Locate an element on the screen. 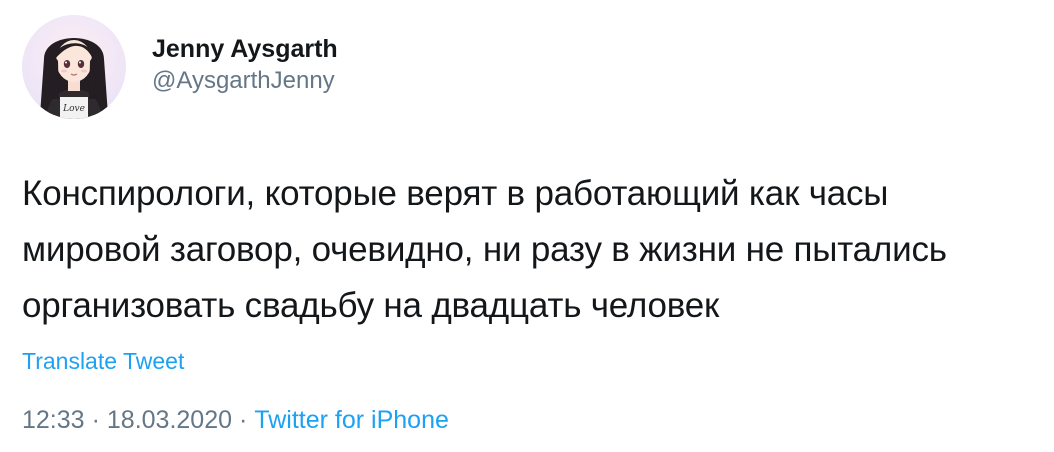 The height and width of the screenshot is (452, 1054). tweet-meta: 12:33 · 18.03.2020 · Twitter for iPhone is located at coordinates (235, 420).